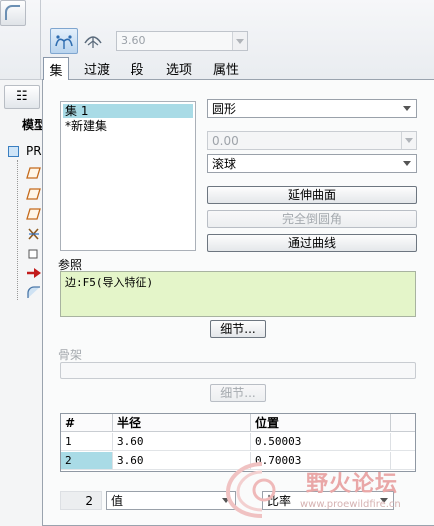 This screenshot has height=526, width=434. I want to click on set-list: 集 1 *新建集, so click(128, 176).